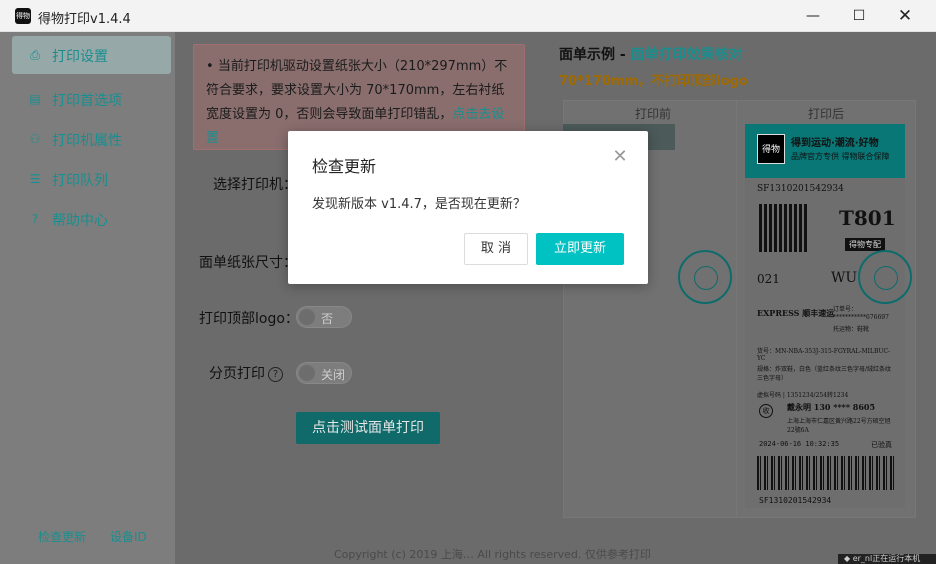 The height and width of the screenshot is (564, 936). I want to click on sidebar-item-print-queue: ☰ 打印队列, so click(91, 179).